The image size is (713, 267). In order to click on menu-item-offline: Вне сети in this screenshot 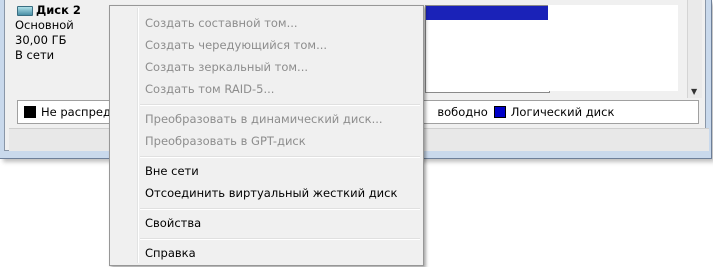, I will do `click(172, 171)`.